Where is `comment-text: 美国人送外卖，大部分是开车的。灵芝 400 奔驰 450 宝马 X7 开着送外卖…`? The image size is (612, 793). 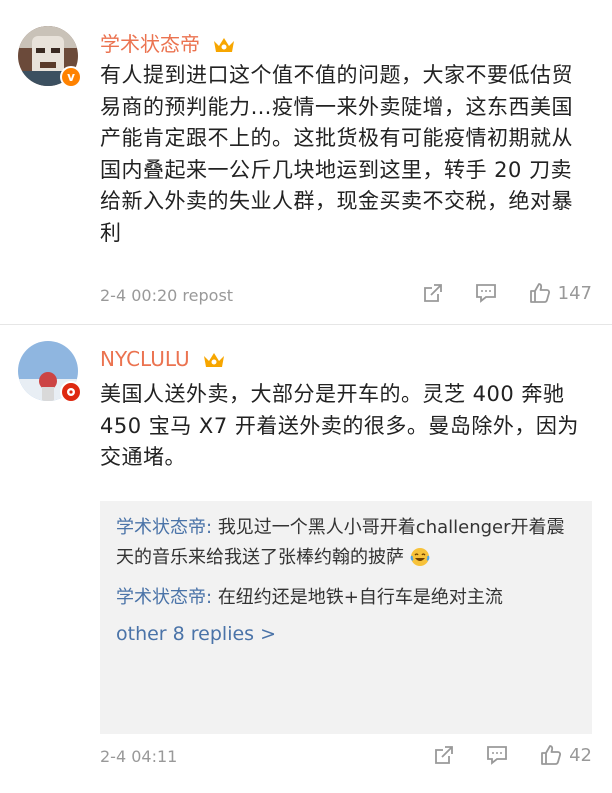 comment-text: 美国人送外卖，大部分是开车的。灵芝 400 奔驰 450 宝马 X7 开着送外卖… is located at coordinates (339, 425).